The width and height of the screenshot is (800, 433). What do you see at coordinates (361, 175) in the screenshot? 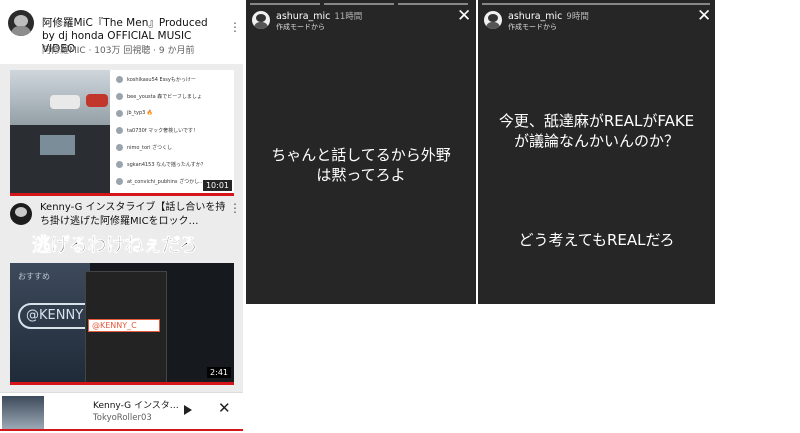
I see `story-text-line: は黙ってろよ` at bounding box center [361, 175].